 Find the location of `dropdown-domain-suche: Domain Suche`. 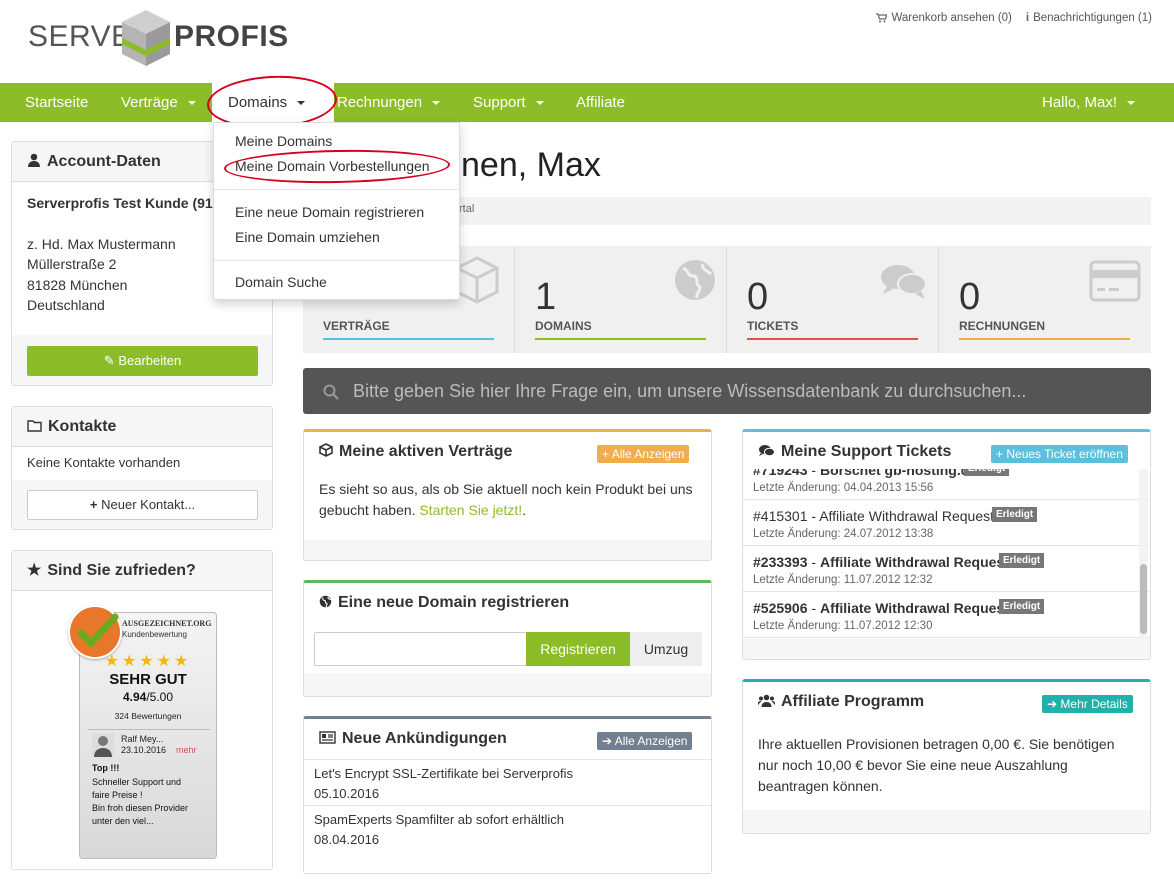

dropdown-domain-suche: Domain Suche is located at coordinates (281, 282).